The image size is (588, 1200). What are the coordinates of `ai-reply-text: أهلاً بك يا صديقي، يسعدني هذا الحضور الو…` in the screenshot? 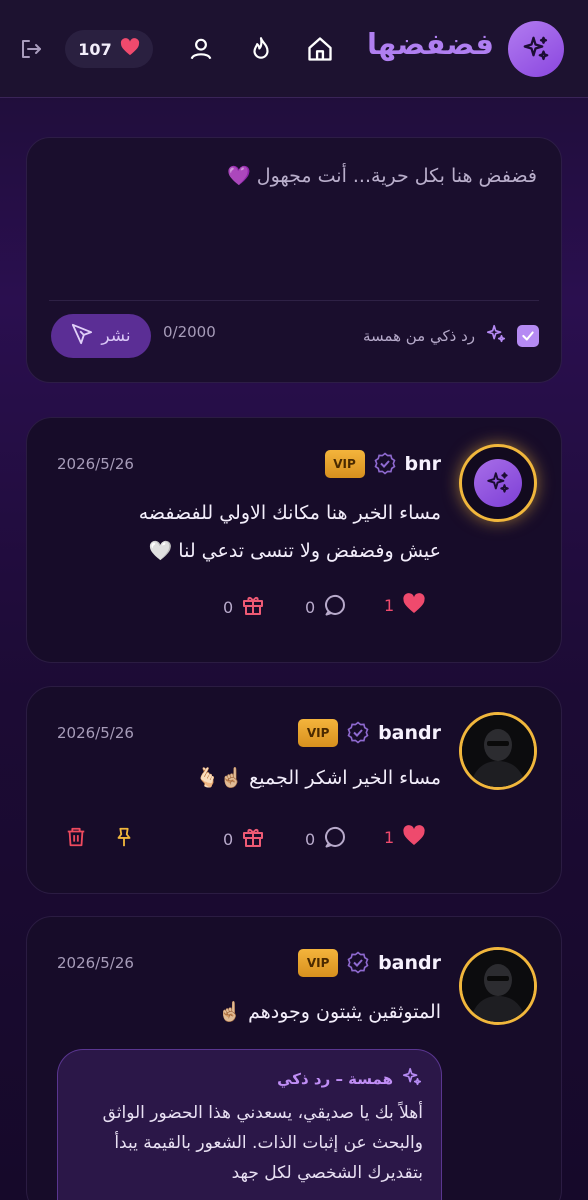 It's located at (262, 1143).